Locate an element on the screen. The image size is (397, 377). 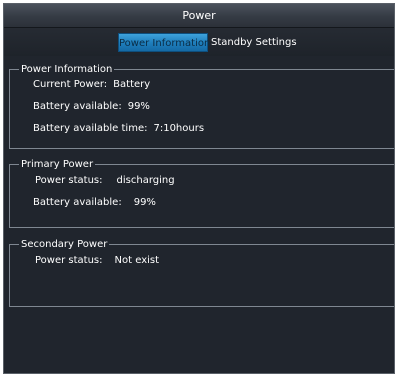
current-power-label: Current Power: is located at coordinates (70, 84).